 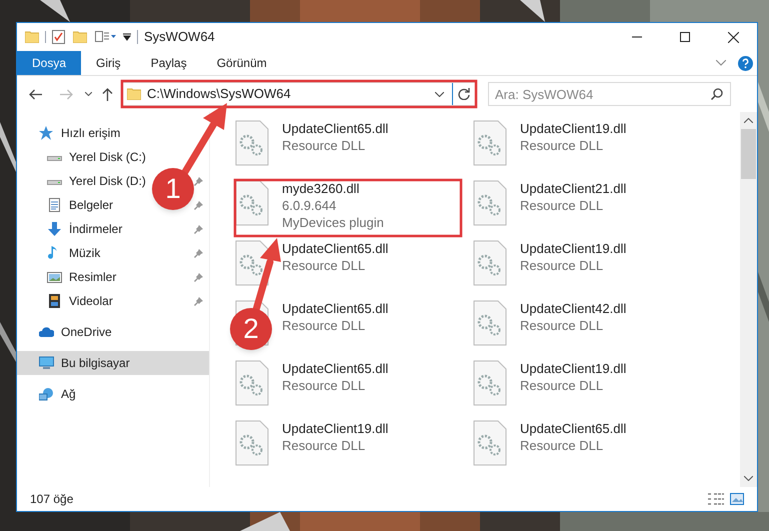 I want to click on navigation-item: OneDrive, so click(x=66, y=332).